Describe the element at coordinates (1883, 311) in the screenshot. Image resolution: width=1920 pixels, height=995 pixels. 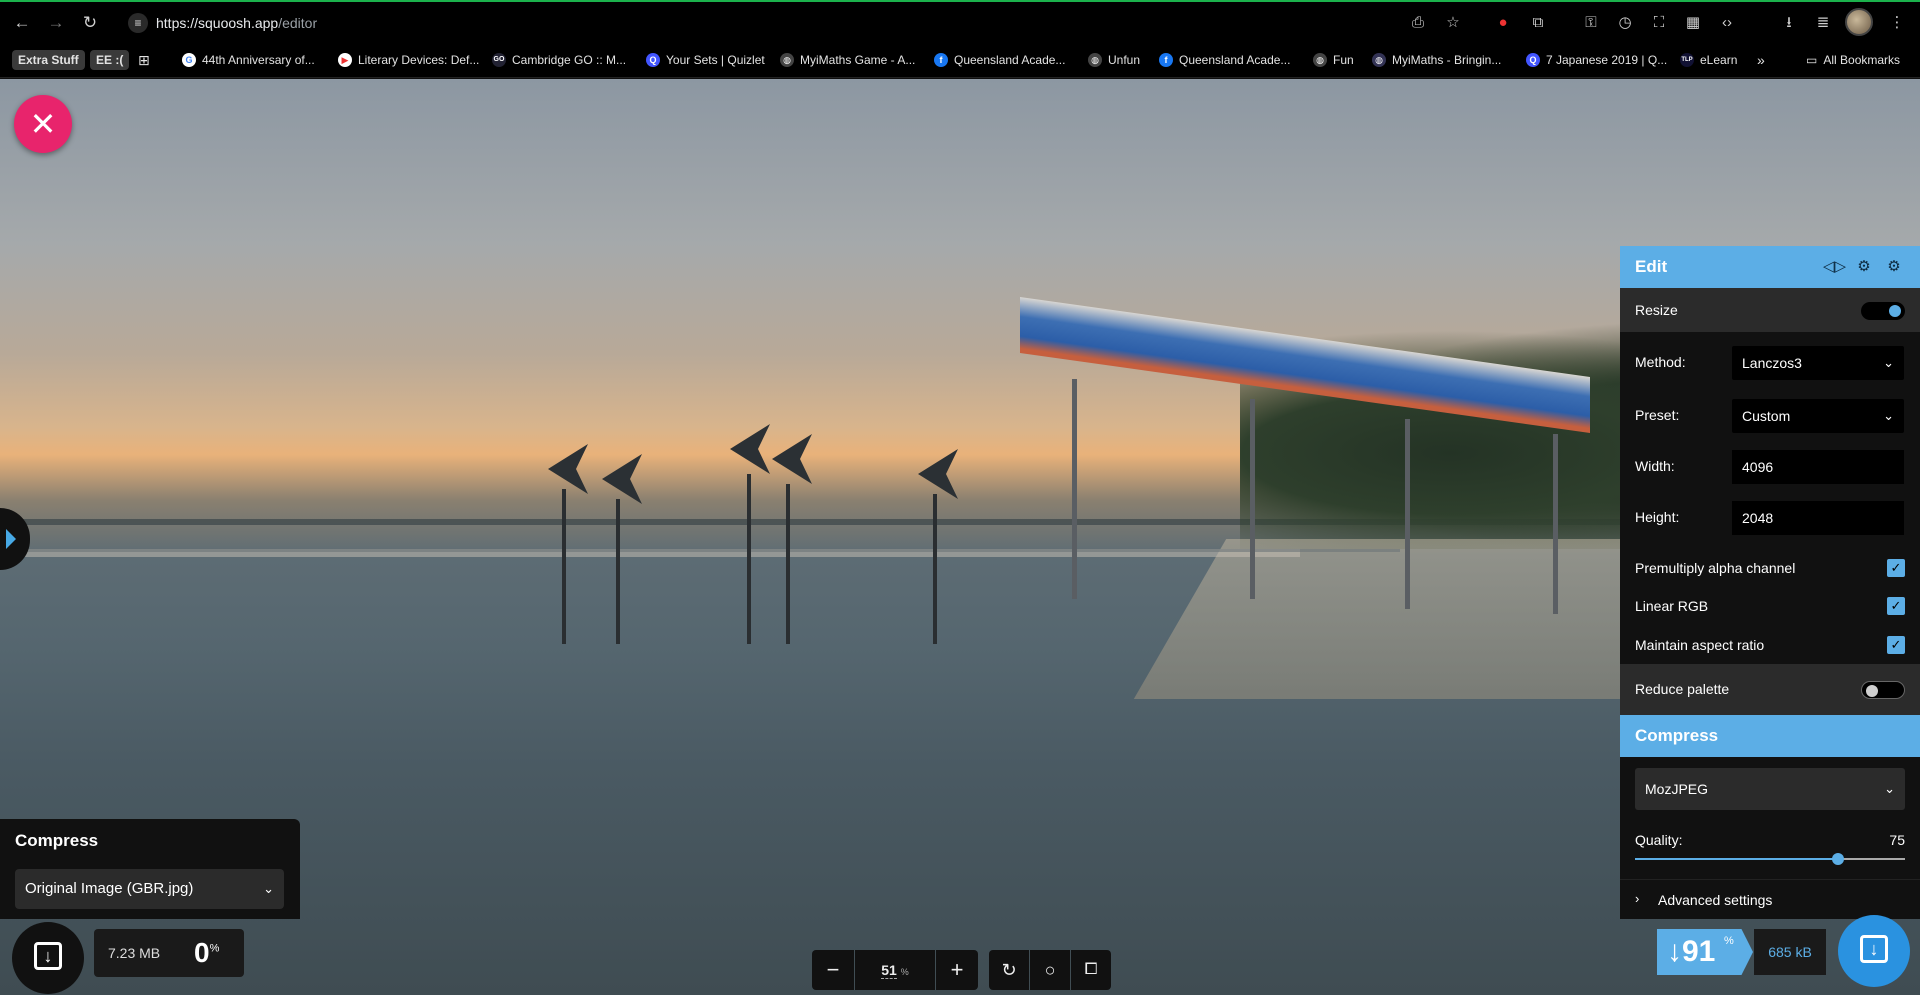
I see `resize-toggle` at that location.